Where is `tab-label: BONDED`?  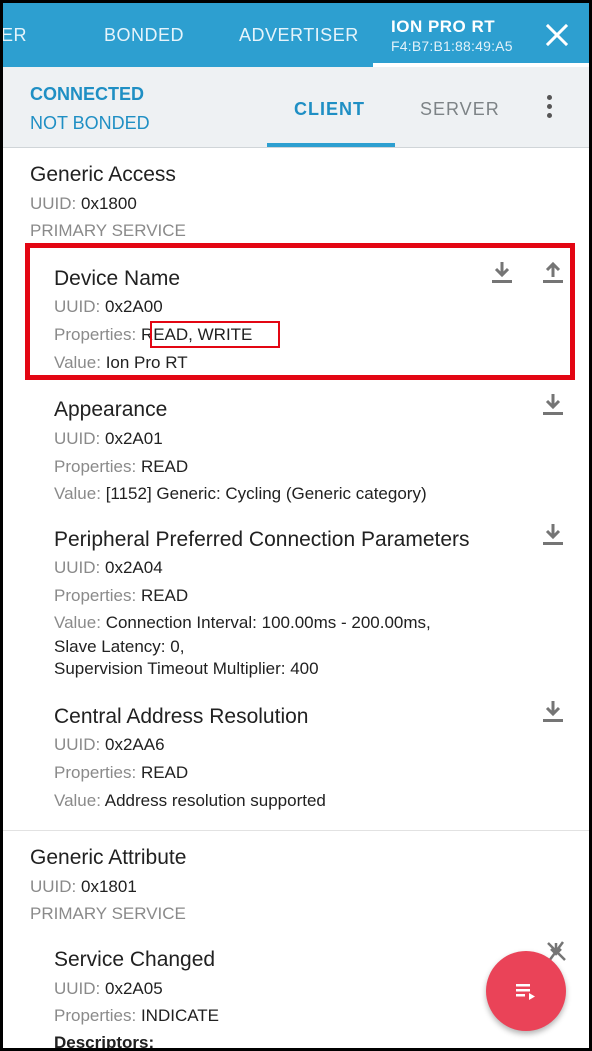
tab-label: BONDED is located at coordinates (144, 34).